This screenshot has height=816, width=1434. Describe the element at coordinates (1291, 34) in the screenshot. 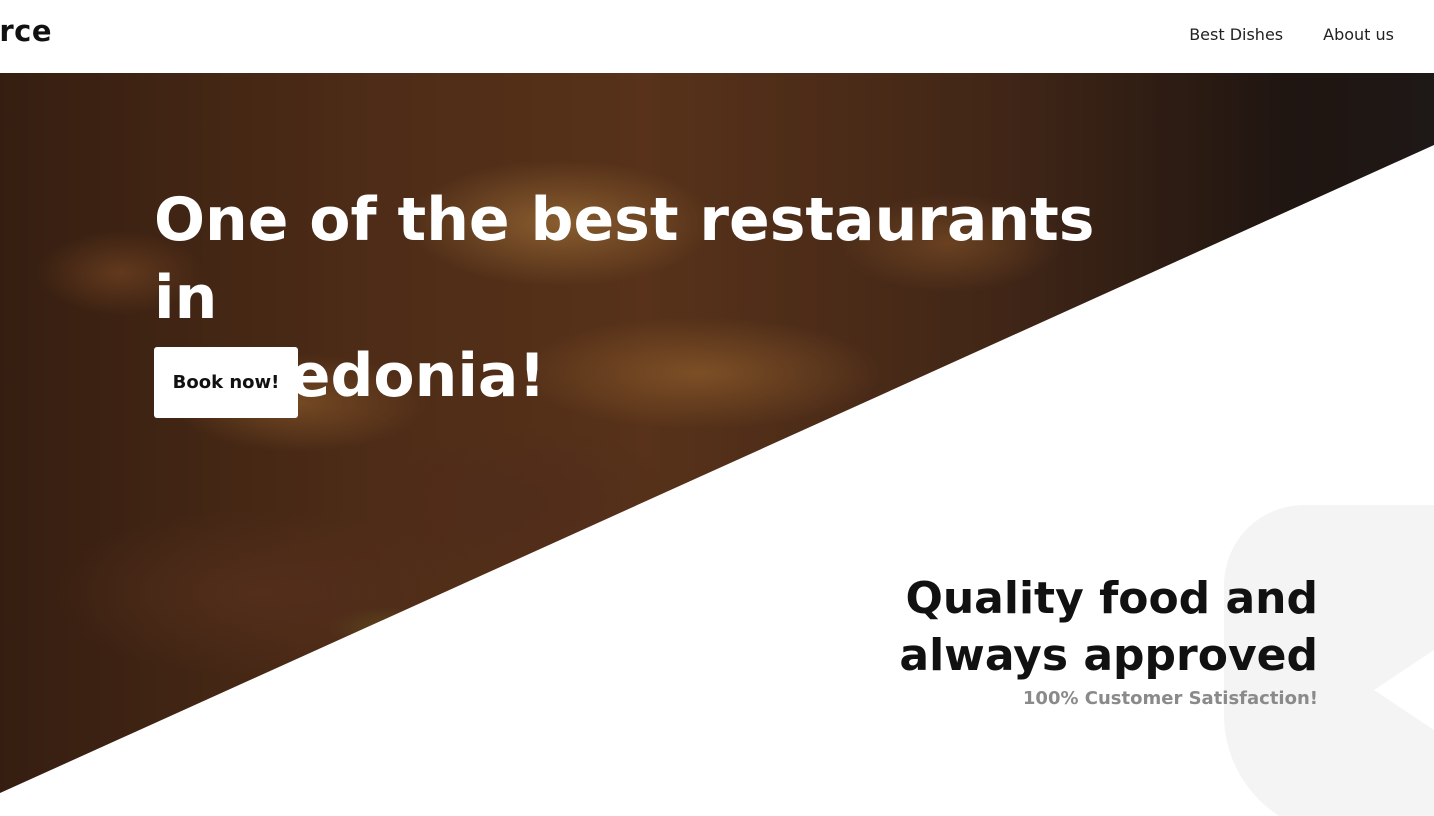

I see `main-nav: Best Dishes About us` at that location.